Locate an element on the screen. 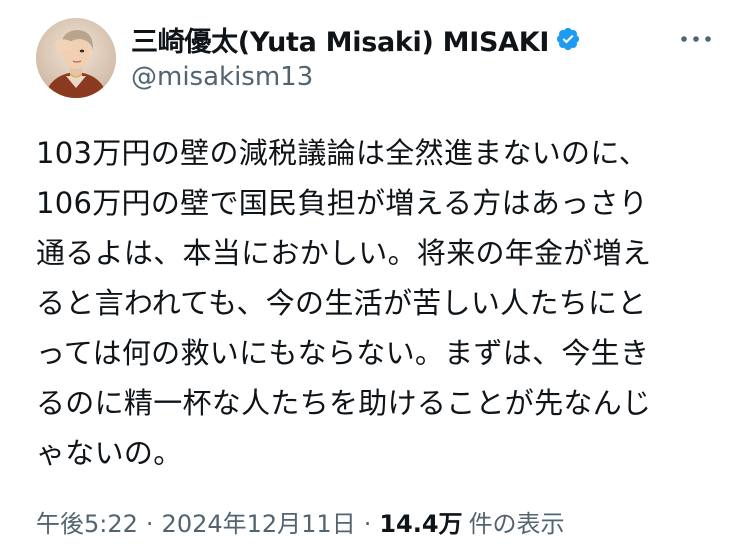  tweet-text-line: っては何の救いにもならない。まずは、今生き is located at coordinates (343, 353).